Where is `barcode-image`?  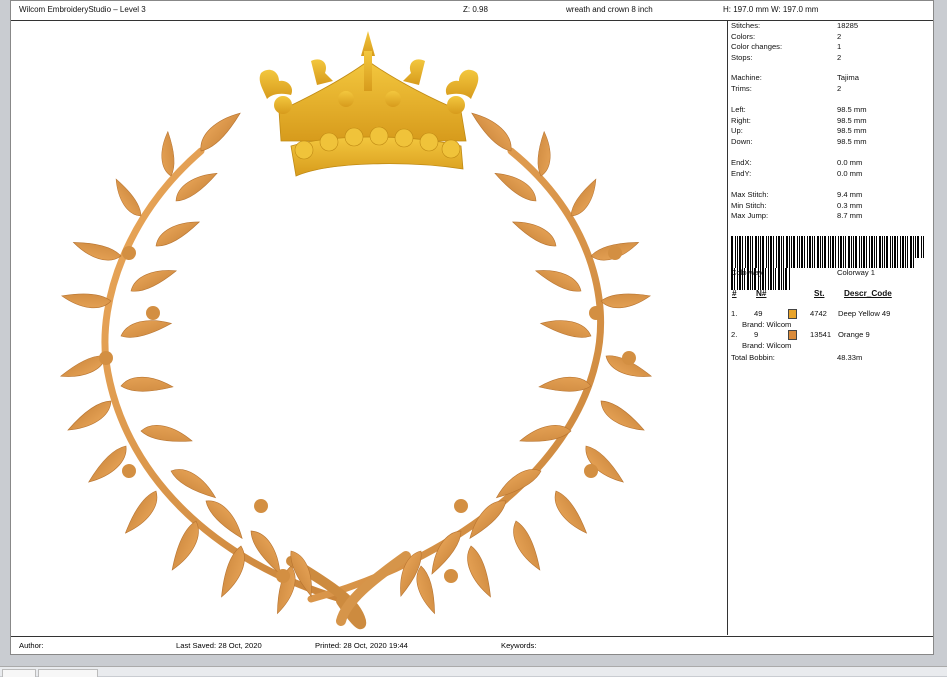 barcode-image is located at coordinates (829, 263).